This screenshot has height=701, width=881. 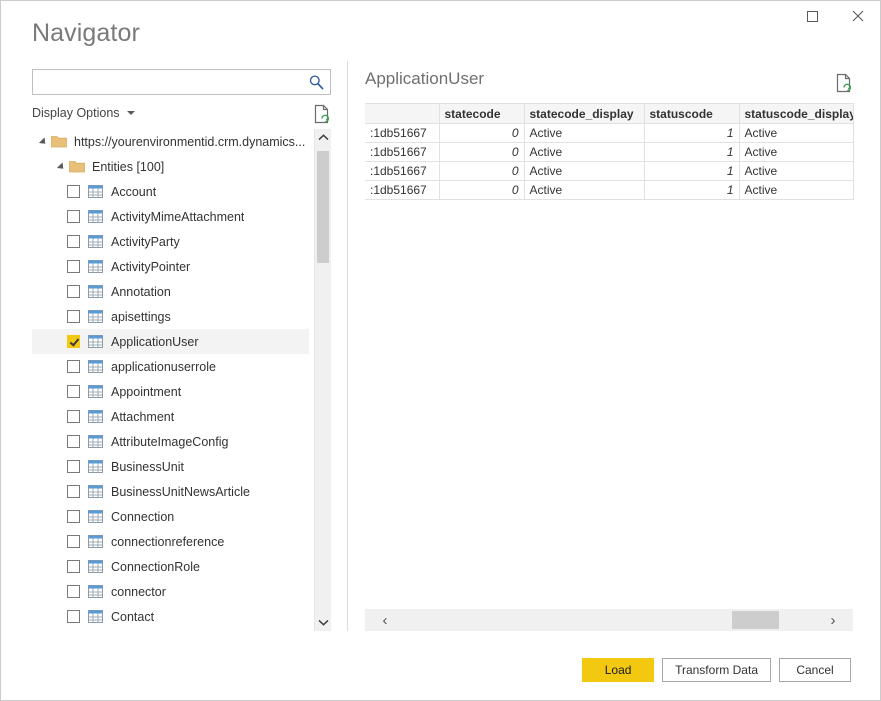 What do you see at coordinates (440, 29) in the screenshot?
I see `title-bar: Navigator` at bounding box center [440, 29].